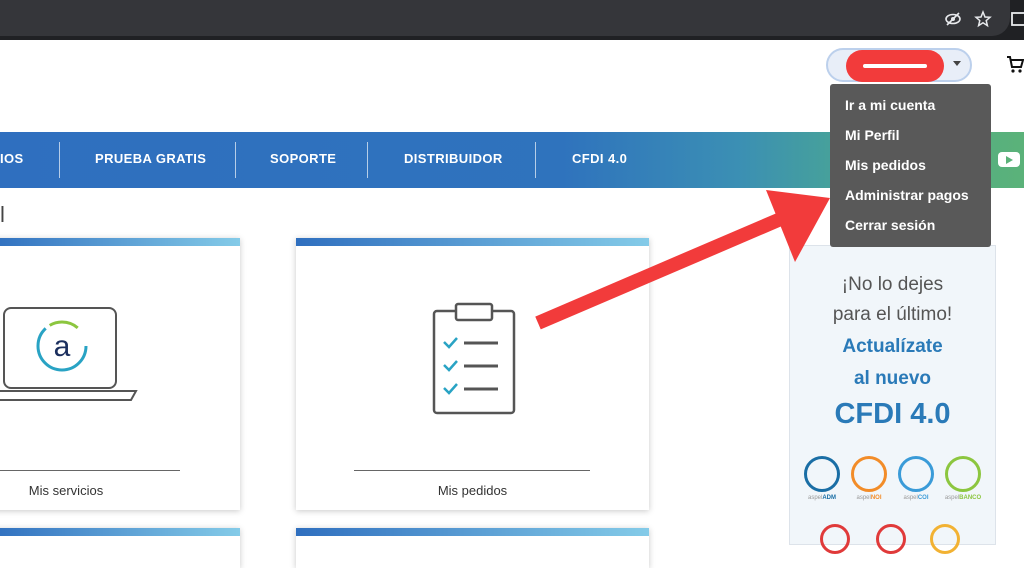 The image size is (1024, 568). What do you see at coordinates (953, 19) in the screenshot?
I see `eye-off-icon` at bounding box center [953, 19].